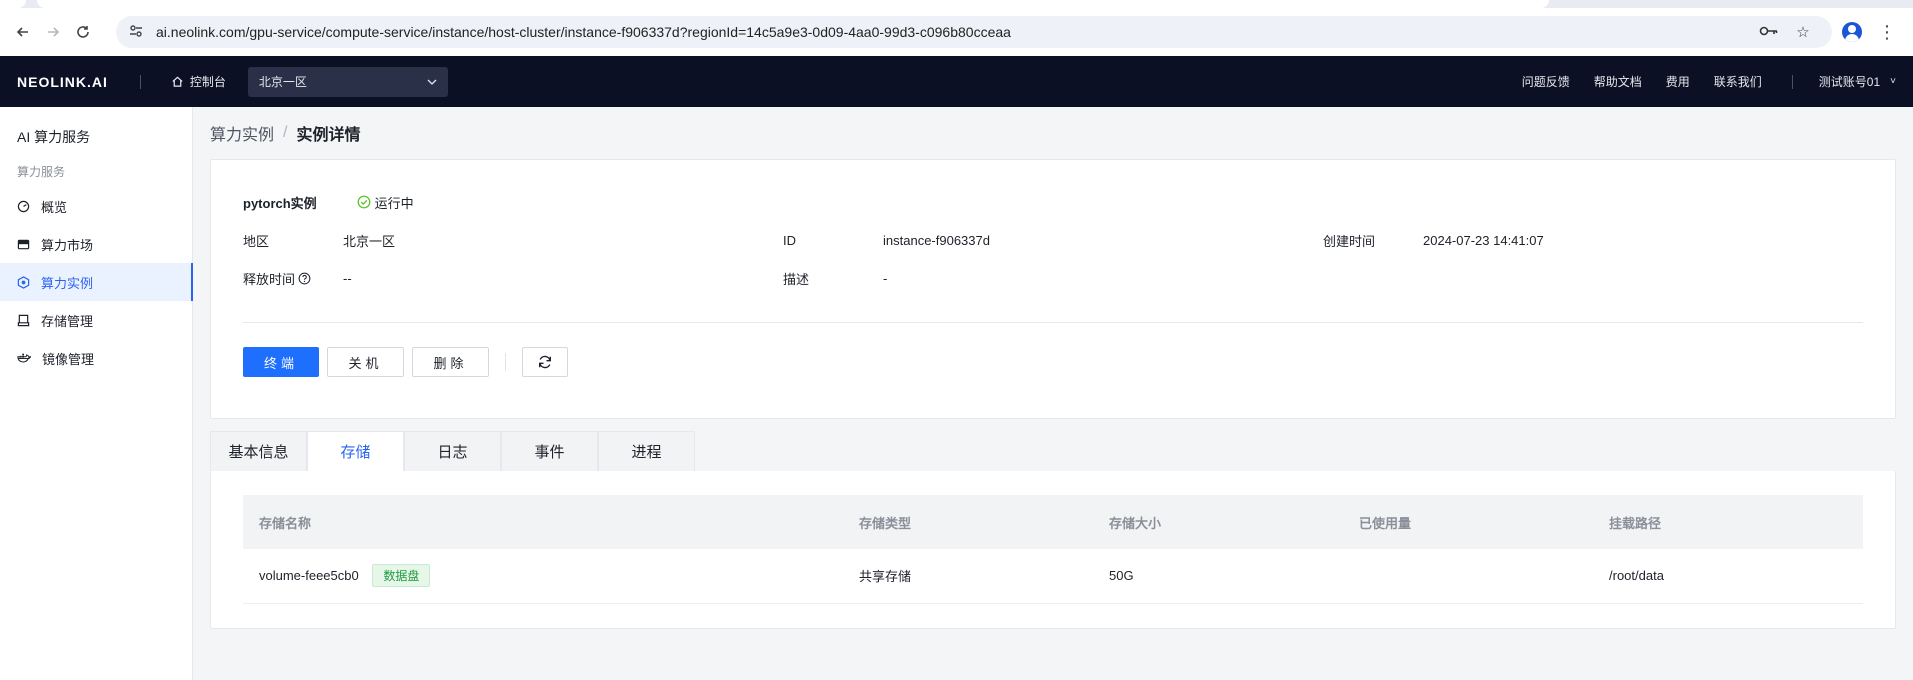 The width and height of the screenshot is (1913, 680). I want to click on data-disk-tag: 数据盘, so click(401, 576).